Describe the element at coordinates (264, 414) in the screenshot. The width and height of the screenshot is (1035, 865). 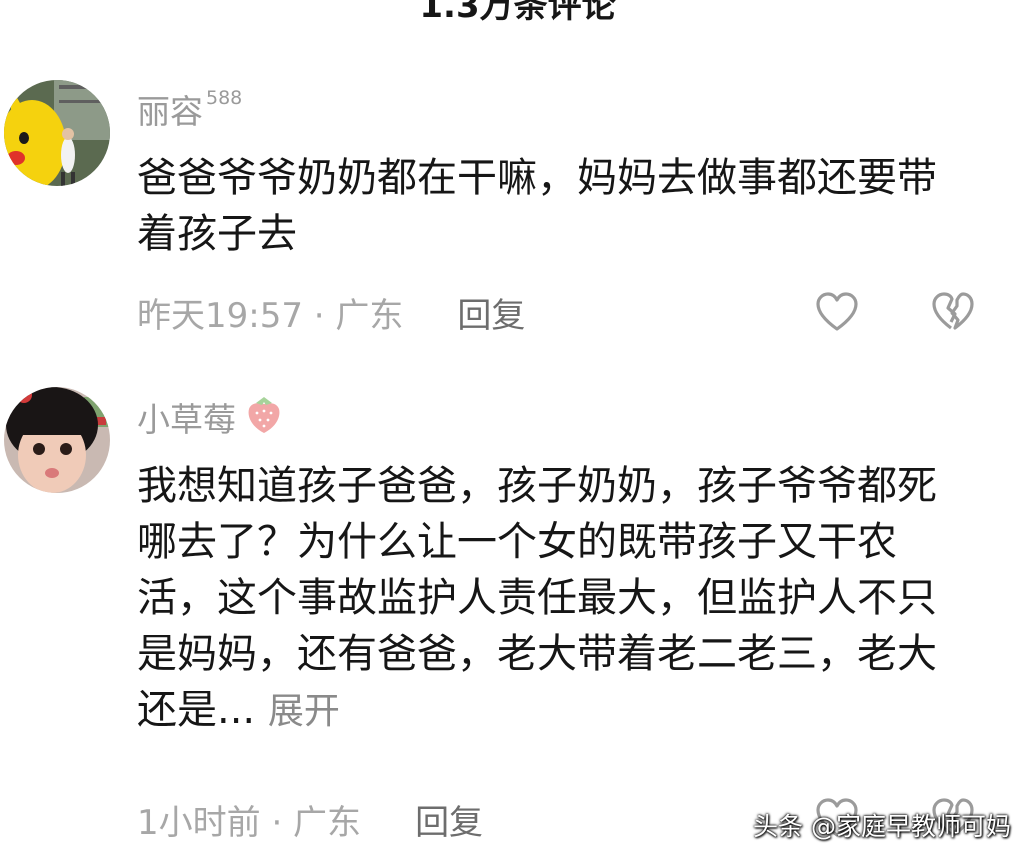
I see `strawberry-icon` at that location.